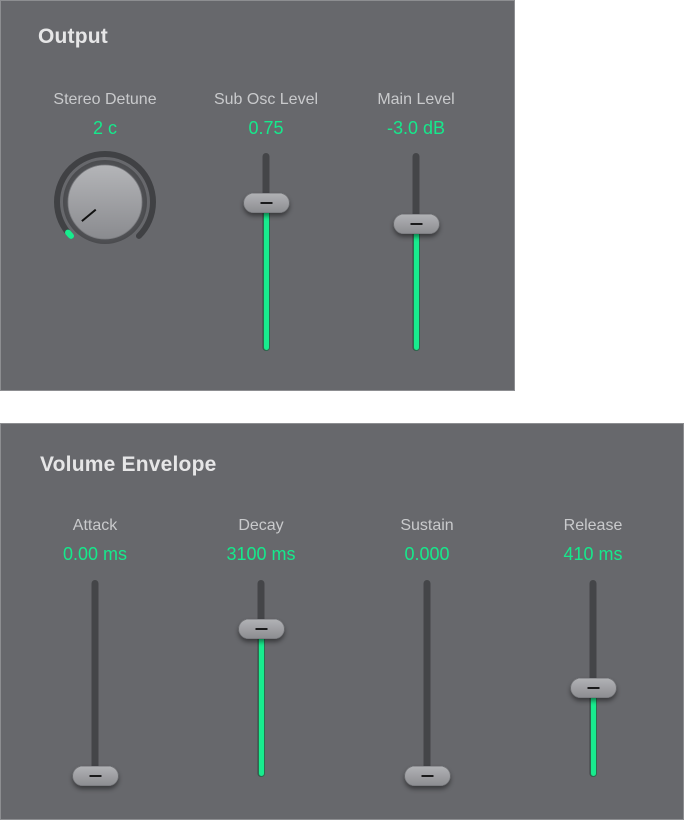  Describe the element at coordinates (416, 99) in the screenshot. I see `main-level-label: Main Level` at that location.